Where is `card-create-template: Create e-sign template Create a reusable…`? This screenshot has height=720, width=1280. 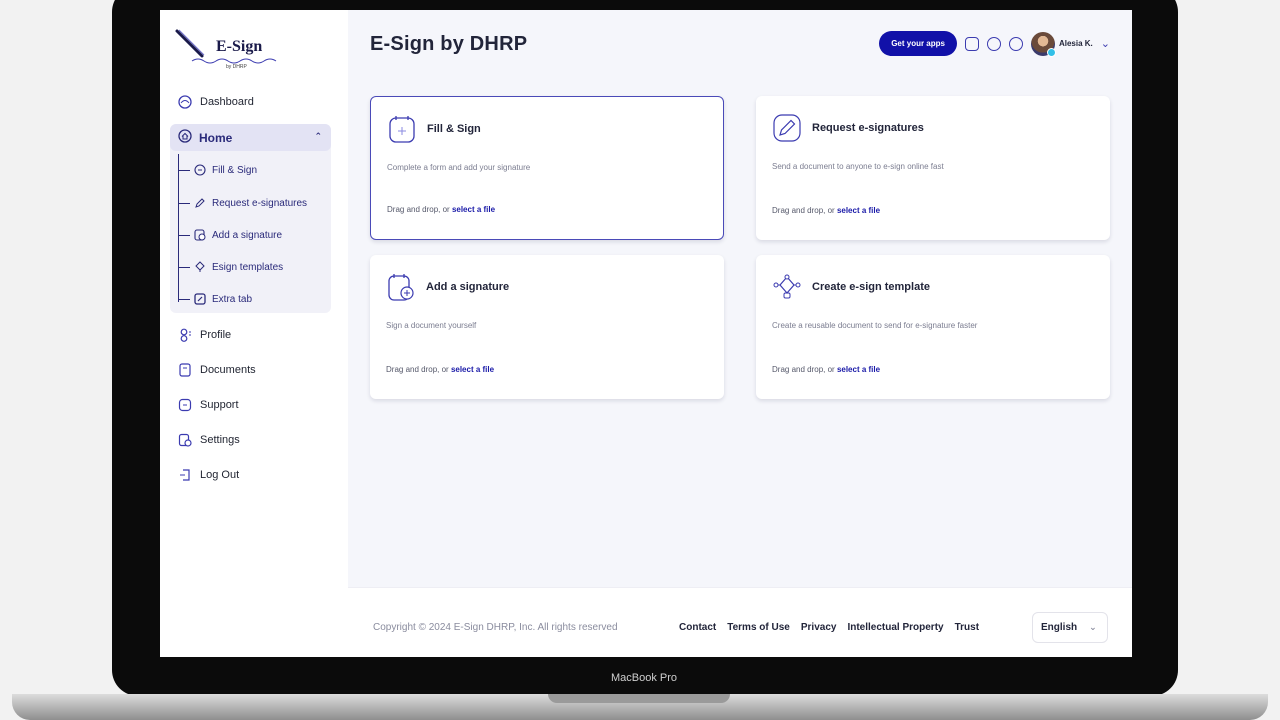
card-create-template: Create e-sign template Create a reusable… is located at coordinates (933, 327).